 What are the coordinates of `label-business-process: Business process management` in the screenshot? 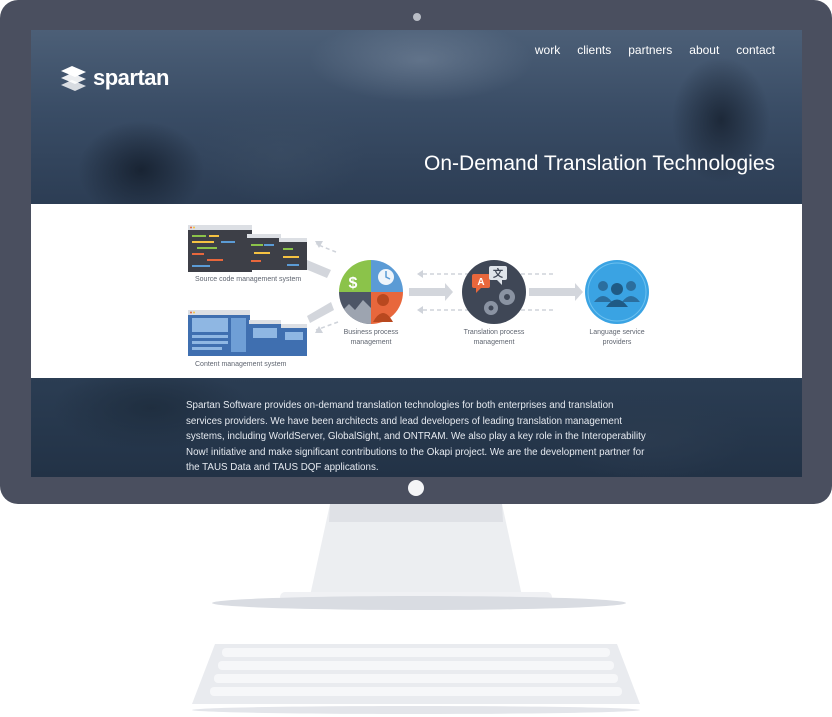 It's located at (371, 337).